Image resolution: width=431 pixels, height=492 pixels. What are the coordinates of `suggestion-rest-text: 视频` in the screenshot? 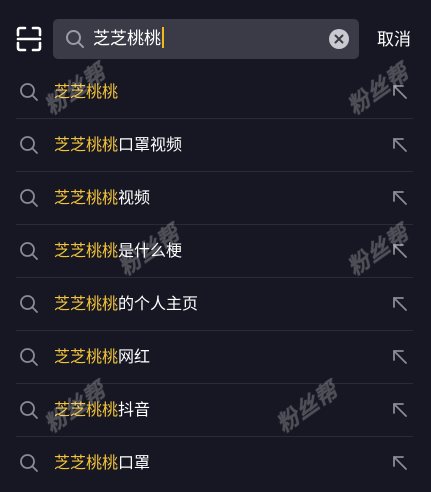 It's located at (134, 197).